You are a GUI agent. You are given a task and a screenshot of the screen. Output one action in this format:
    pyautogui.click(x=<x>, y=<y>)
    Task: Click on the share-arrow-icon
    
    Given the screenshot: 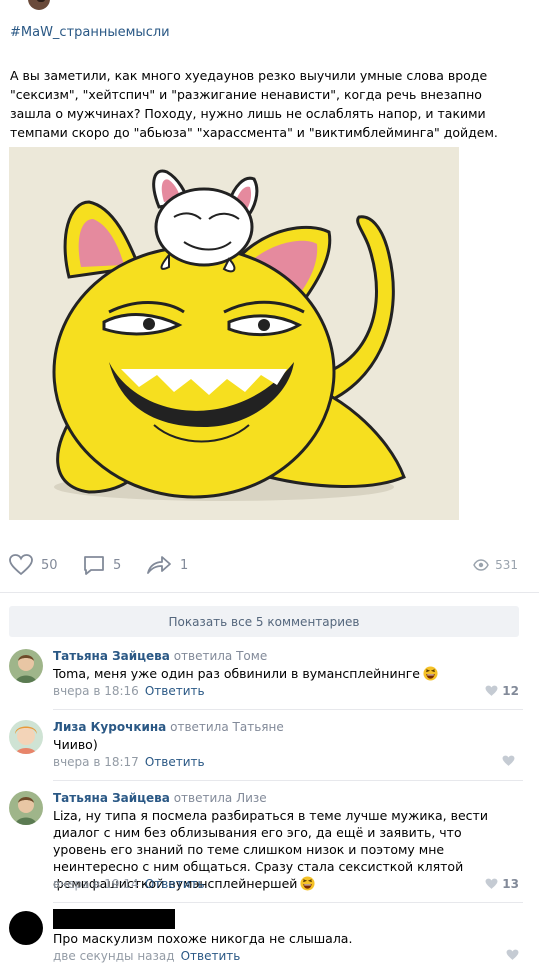 What is the action you would take?
    pyautogui.click(x=159, y=565)
    